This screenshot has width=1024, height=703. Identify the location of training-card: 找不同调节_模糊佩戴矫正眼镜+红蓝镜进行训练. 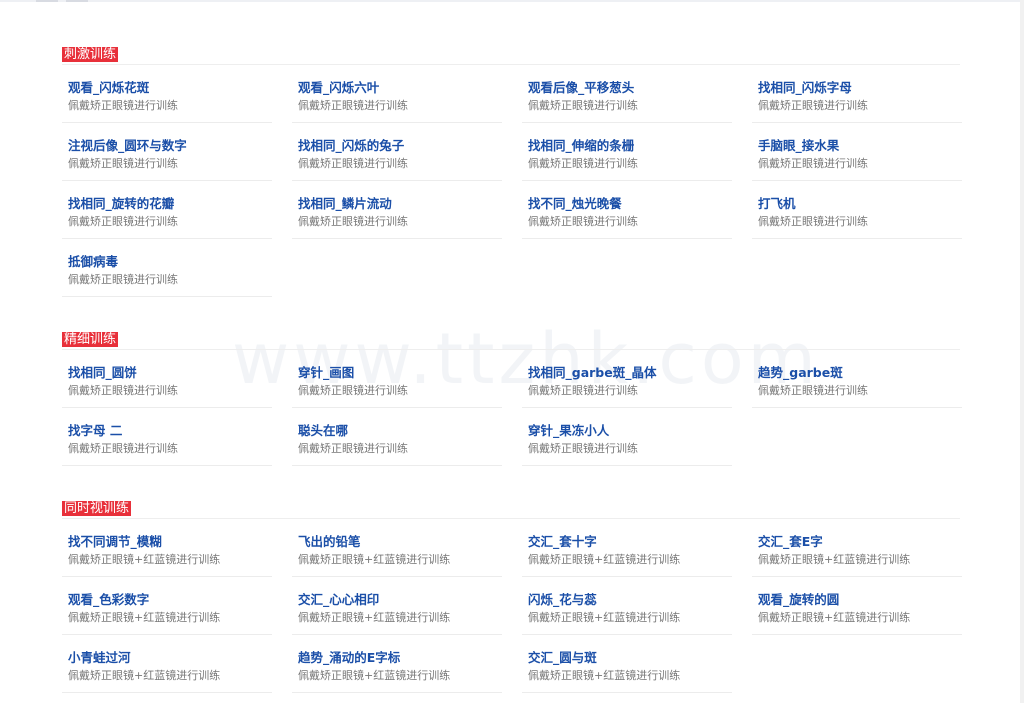
(167, 548).